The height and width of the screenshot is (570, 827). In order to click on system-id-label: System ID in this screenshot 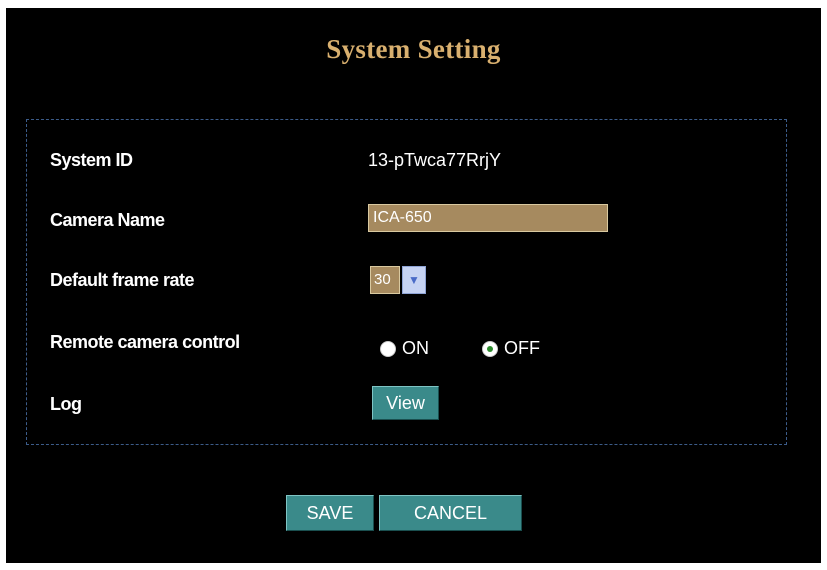, I will do `click(91, 160)`.